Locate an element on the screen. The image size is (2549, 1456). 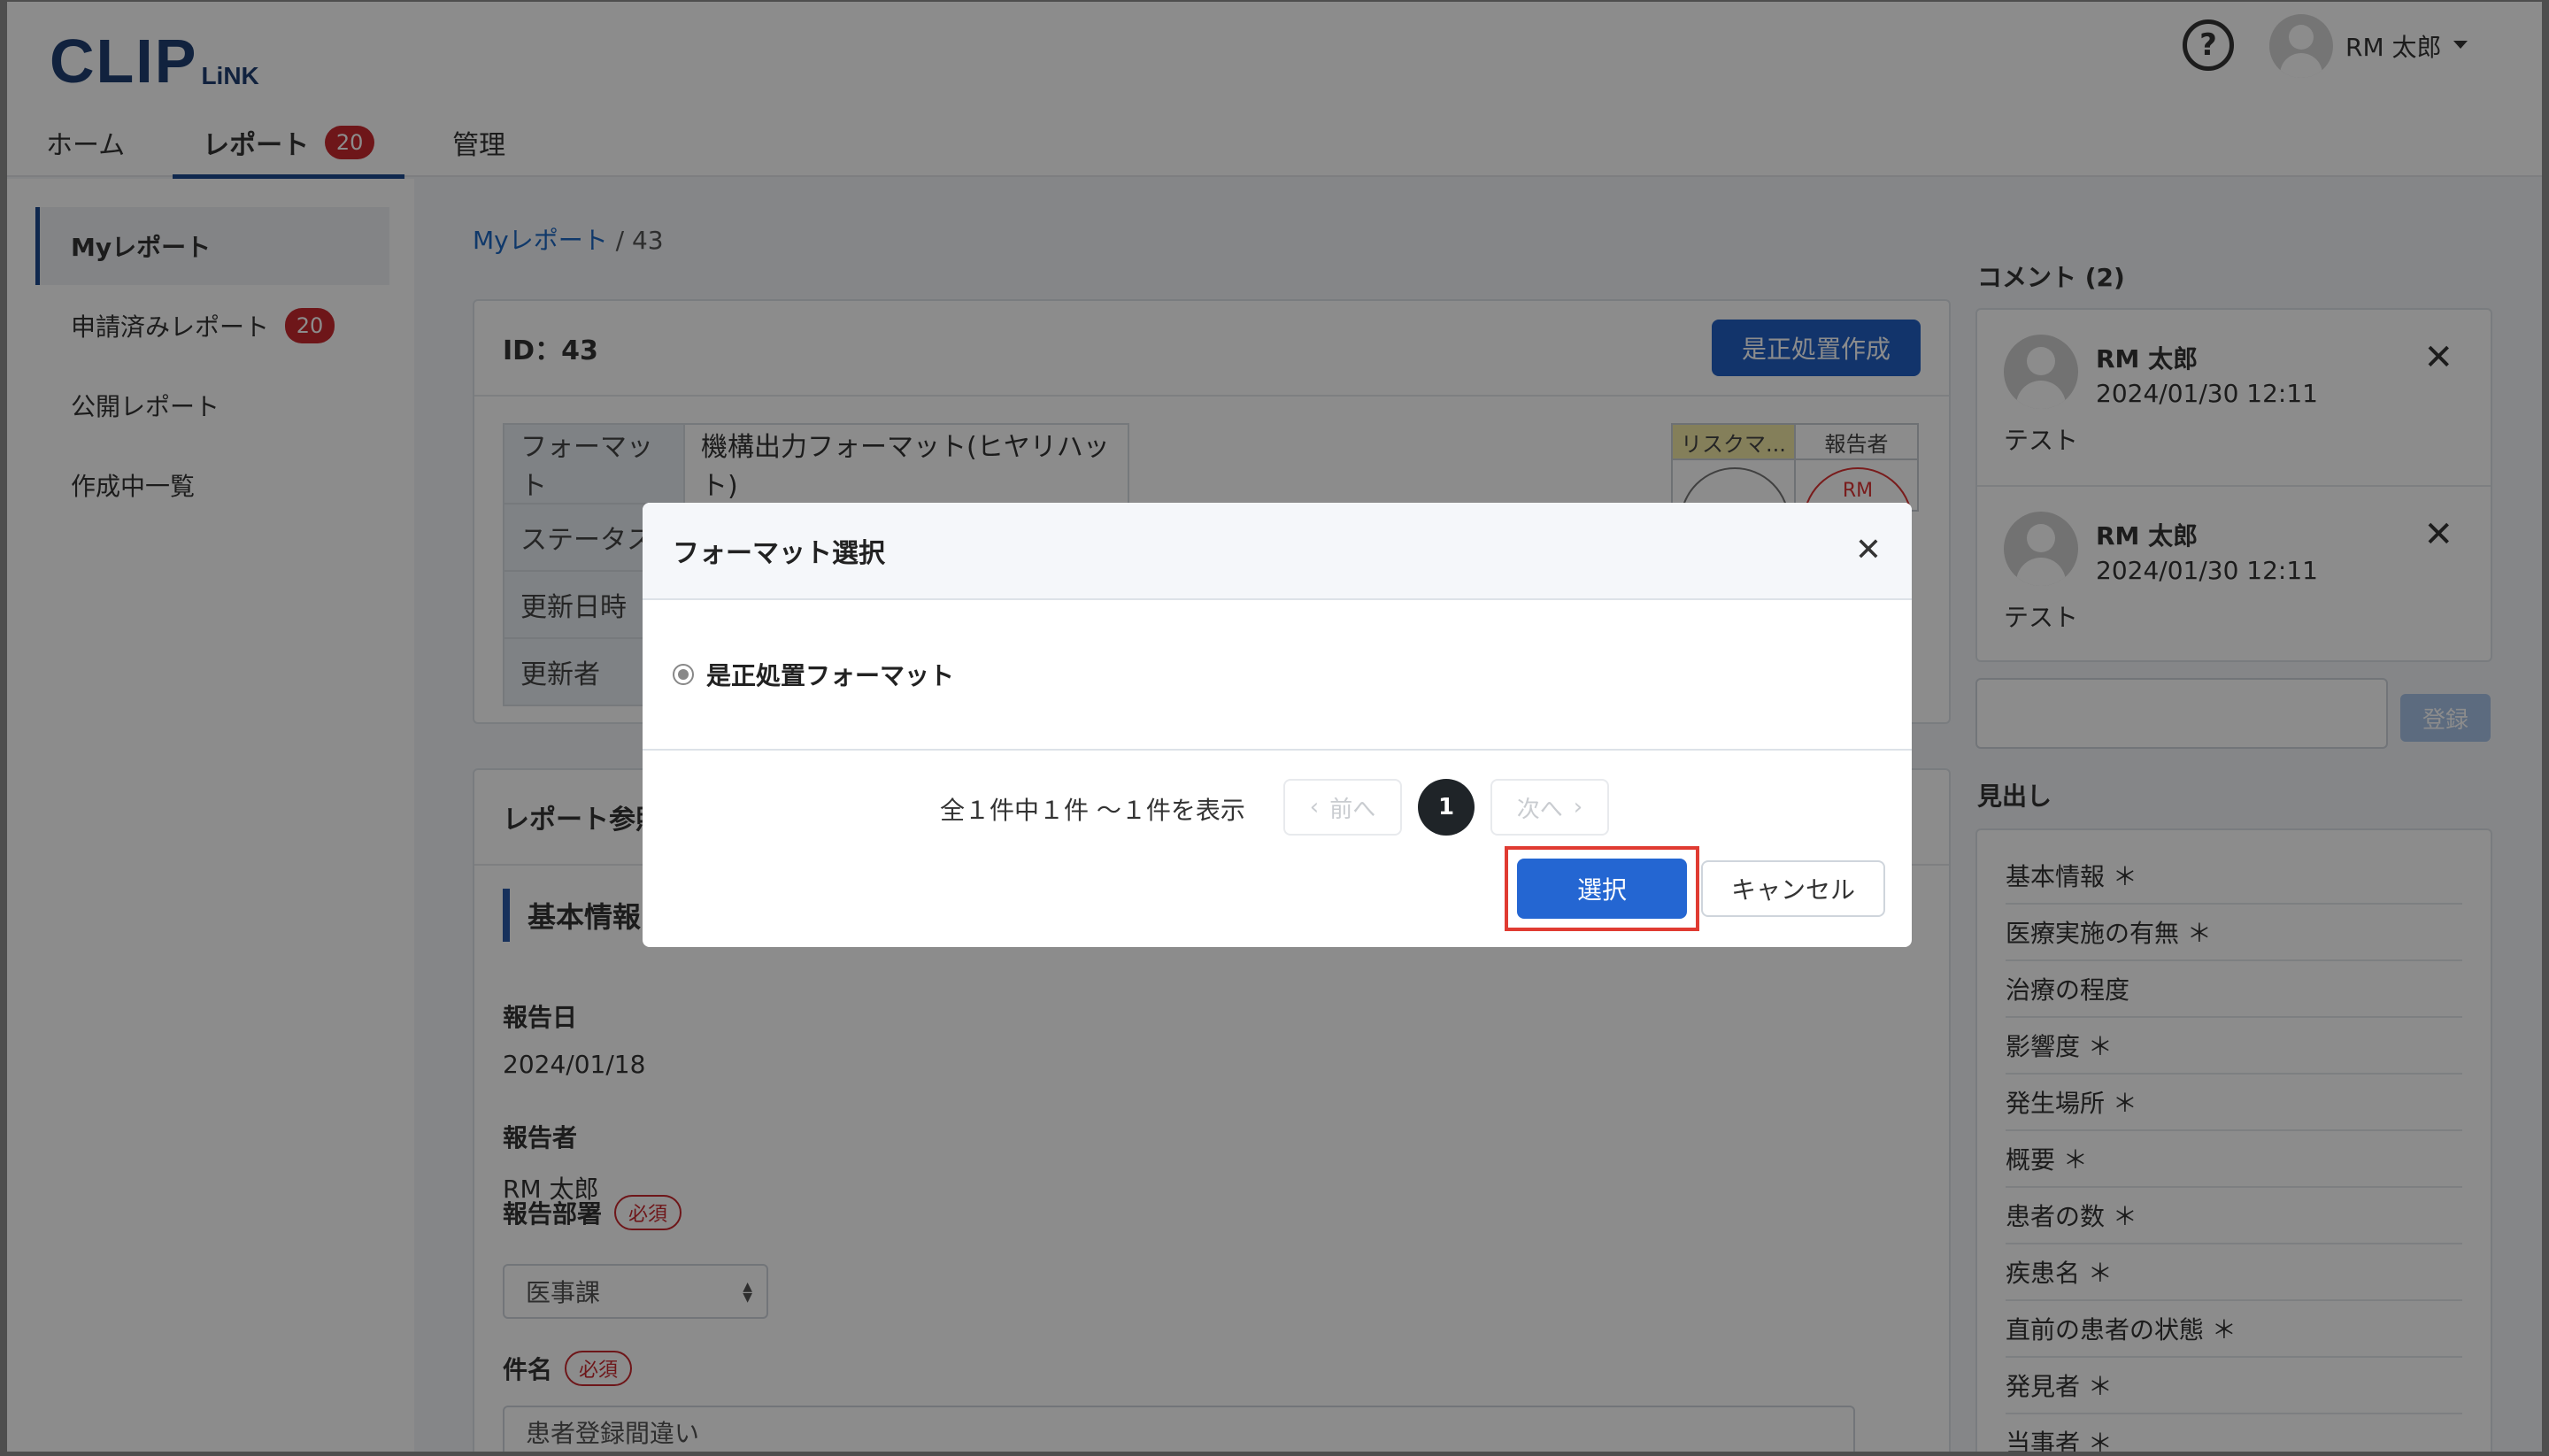
pagination: 全１件中１件 〜１件を表示 ‹ 前へ 1 次へ › is located at coordinates (1278, 808).